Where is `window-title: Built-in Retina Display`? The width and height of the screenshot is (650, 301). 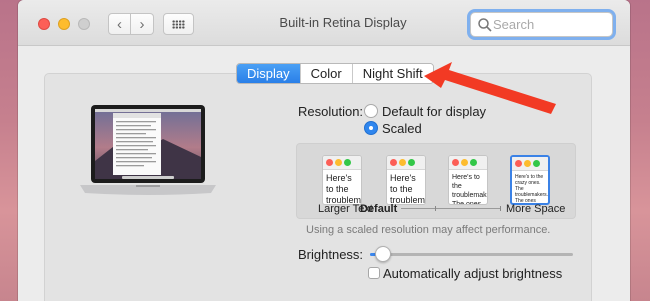 window-title: Built-in Retina Display is located at coordinates (343, 22).